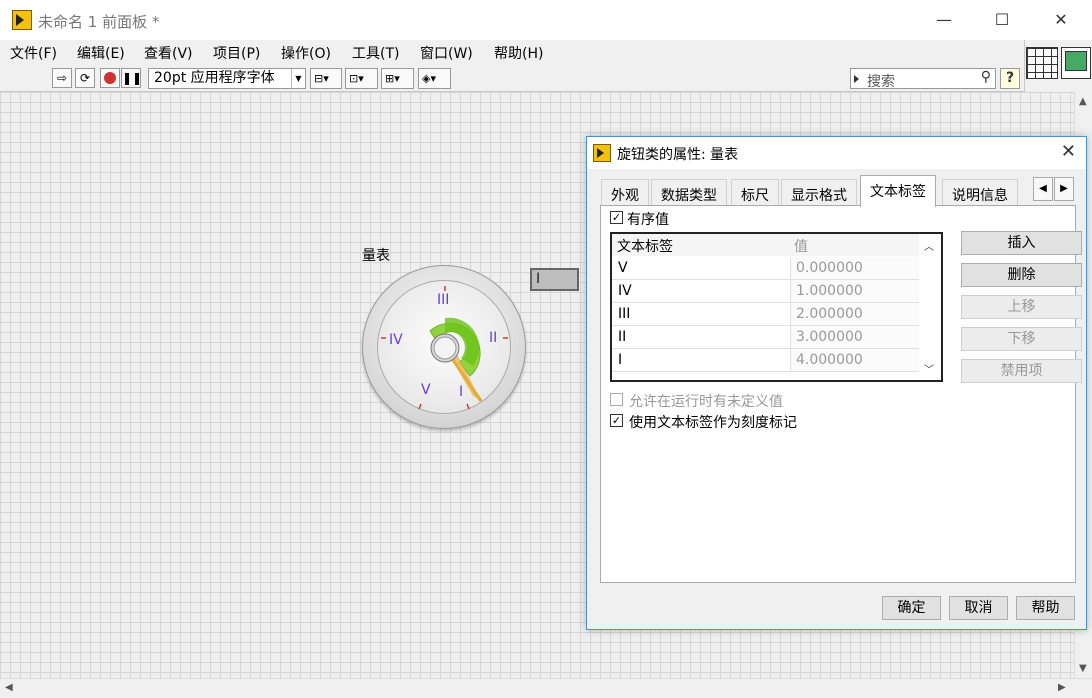 This screenshot has width=1092, height=698. What do you see at coordinates (1021, 339) in the screenshot?
I see `move-down-button: 下移` at bounding box center [1021, 339].